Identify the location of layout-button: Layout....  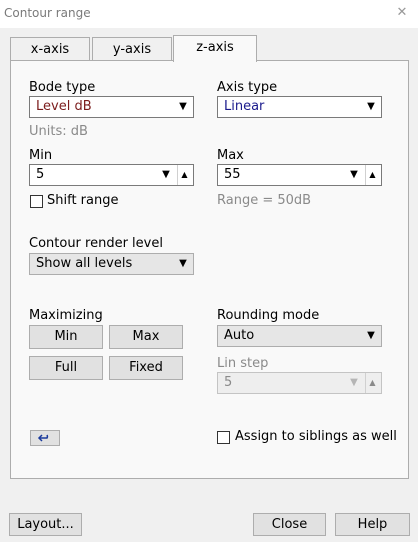
(45, 524).